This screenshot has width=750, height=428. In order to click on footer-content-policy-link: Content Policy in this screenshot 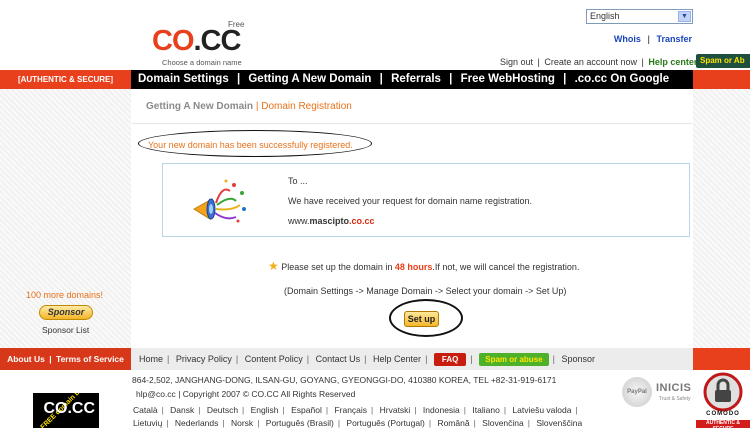, I will do `click(274, 359)`.